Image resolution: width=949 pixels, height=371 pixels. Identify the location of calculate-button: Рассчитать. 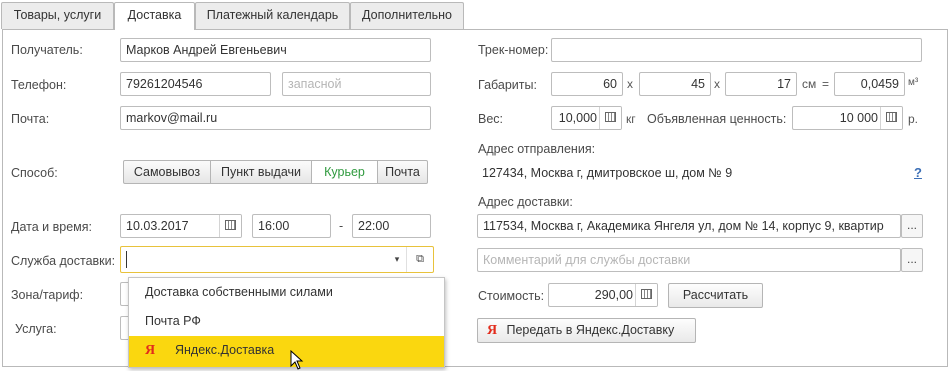
(715, 295).